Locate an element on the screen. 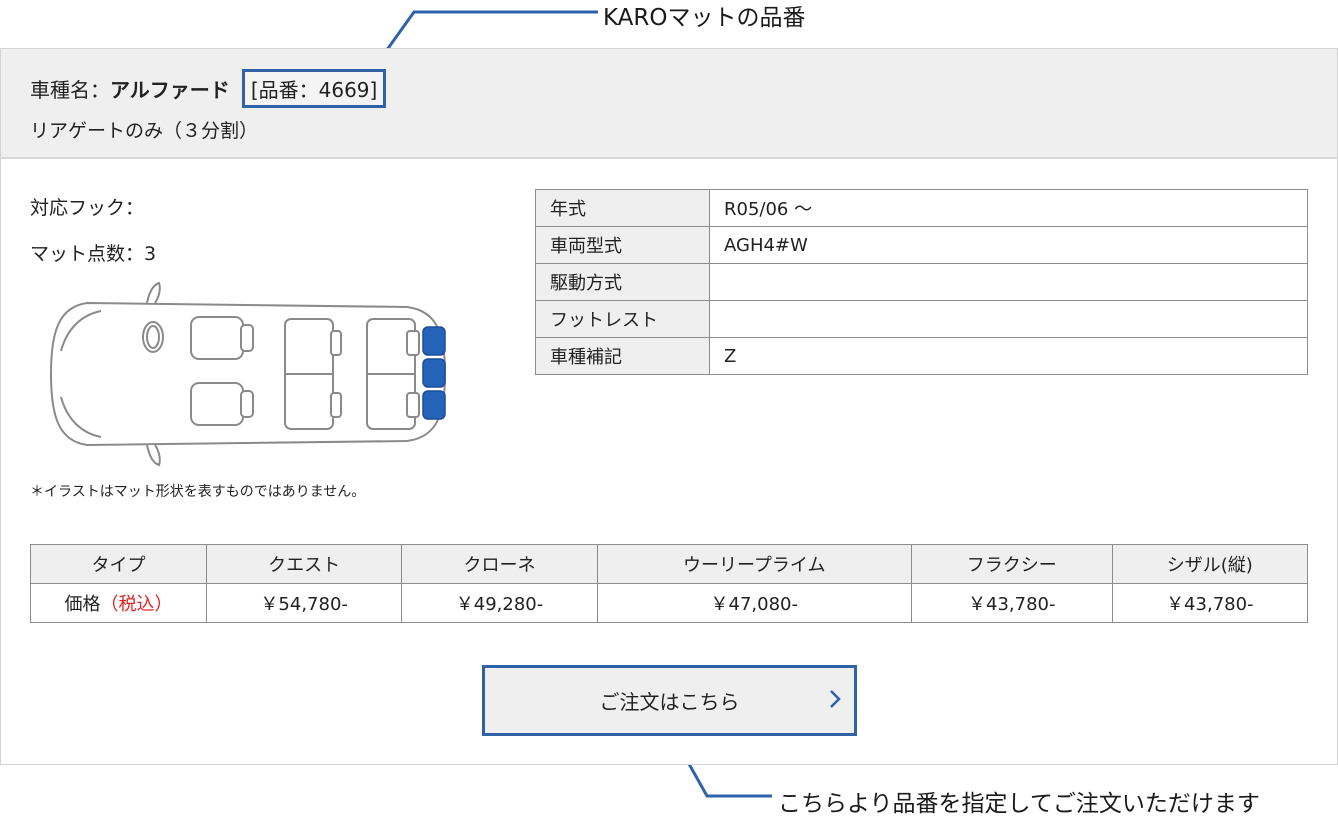 The image size is (1338, 818). spec-row: フットレスト is located at coordinates (921, 319).